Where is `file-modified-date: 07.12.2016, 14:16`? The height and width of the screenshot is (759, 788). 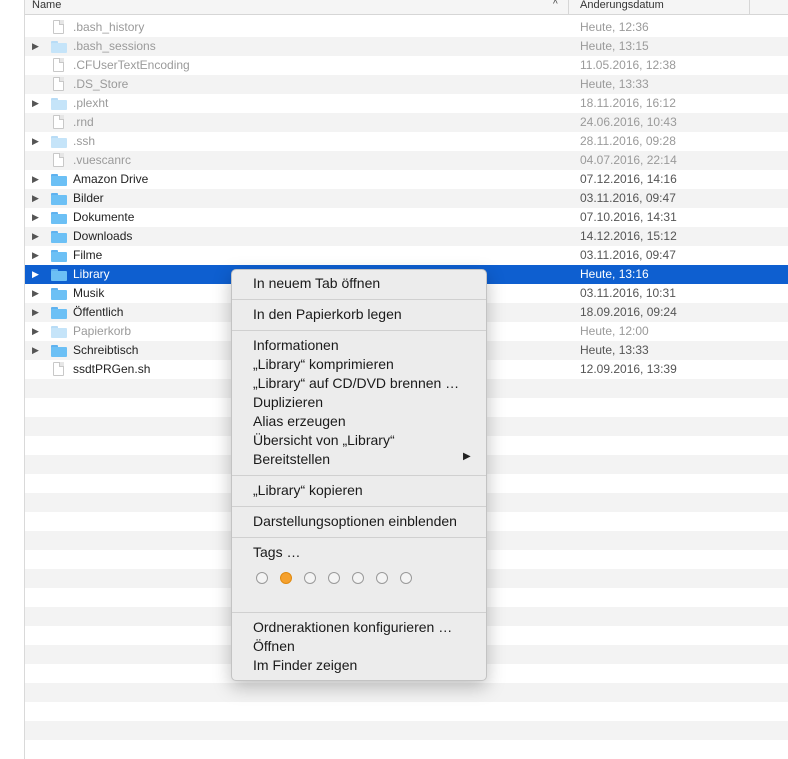 file-modified-date: 07.12.2016, 14:16 is located at coordinates (628, 179).